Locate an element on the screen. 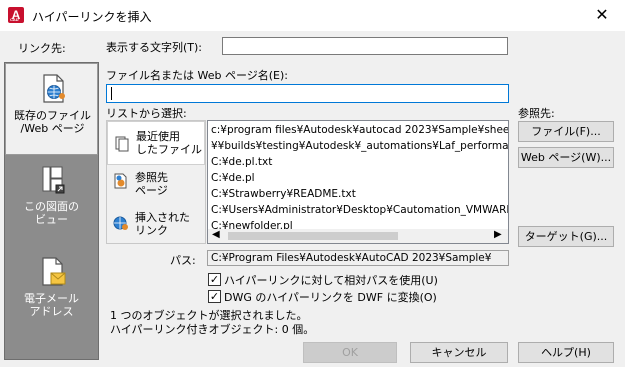  globe-file-icon is located at coordinates (54, 88).